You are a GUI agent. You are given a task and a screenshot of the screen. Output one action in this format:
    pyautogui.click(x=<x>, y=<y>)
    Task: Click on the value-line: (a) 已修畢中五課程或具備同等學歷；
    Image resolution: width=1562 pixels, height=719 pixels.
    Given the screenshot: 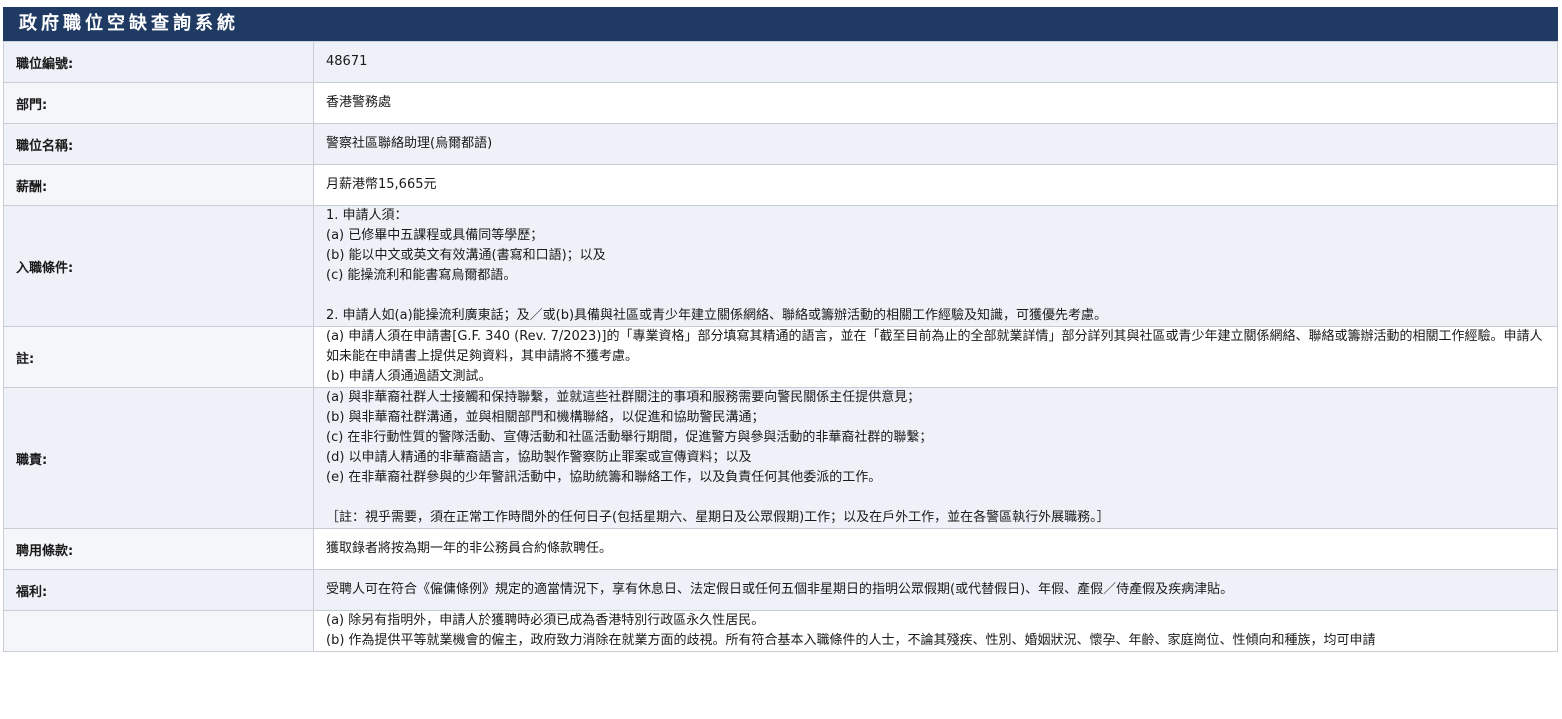 What is the action you would take?
    pyautogui.click(x=435, y=235)
    